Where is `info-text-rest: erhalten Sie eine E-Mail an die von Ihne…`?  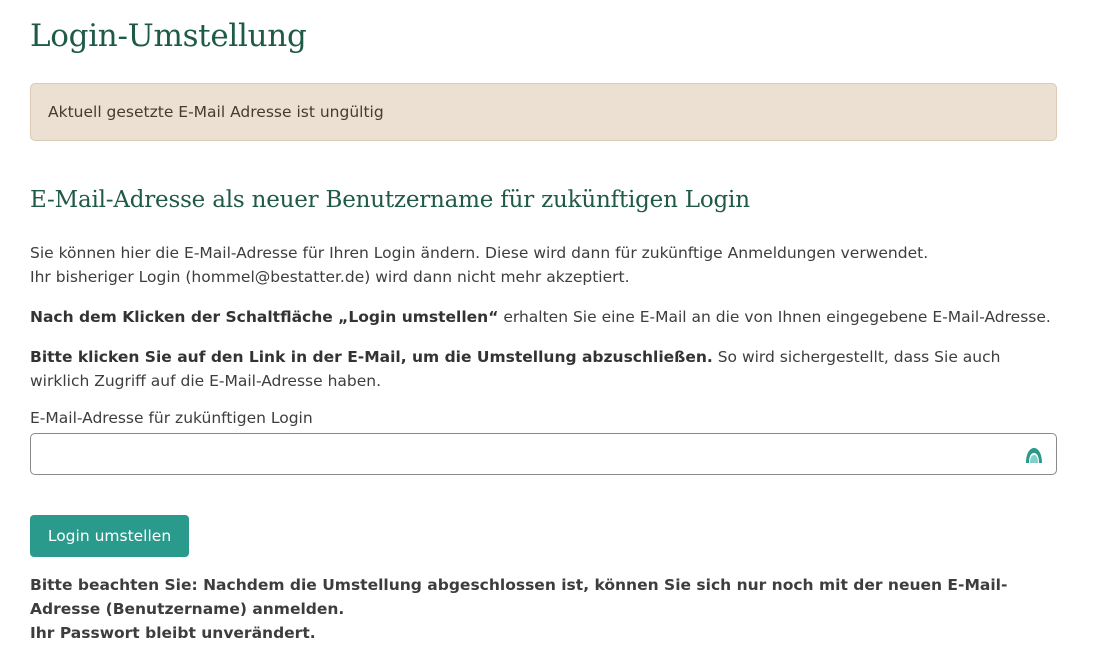 info-text-rest: erhalten Sie eine E-Mail an die von Ihne… is located at coordinates (774, 317).